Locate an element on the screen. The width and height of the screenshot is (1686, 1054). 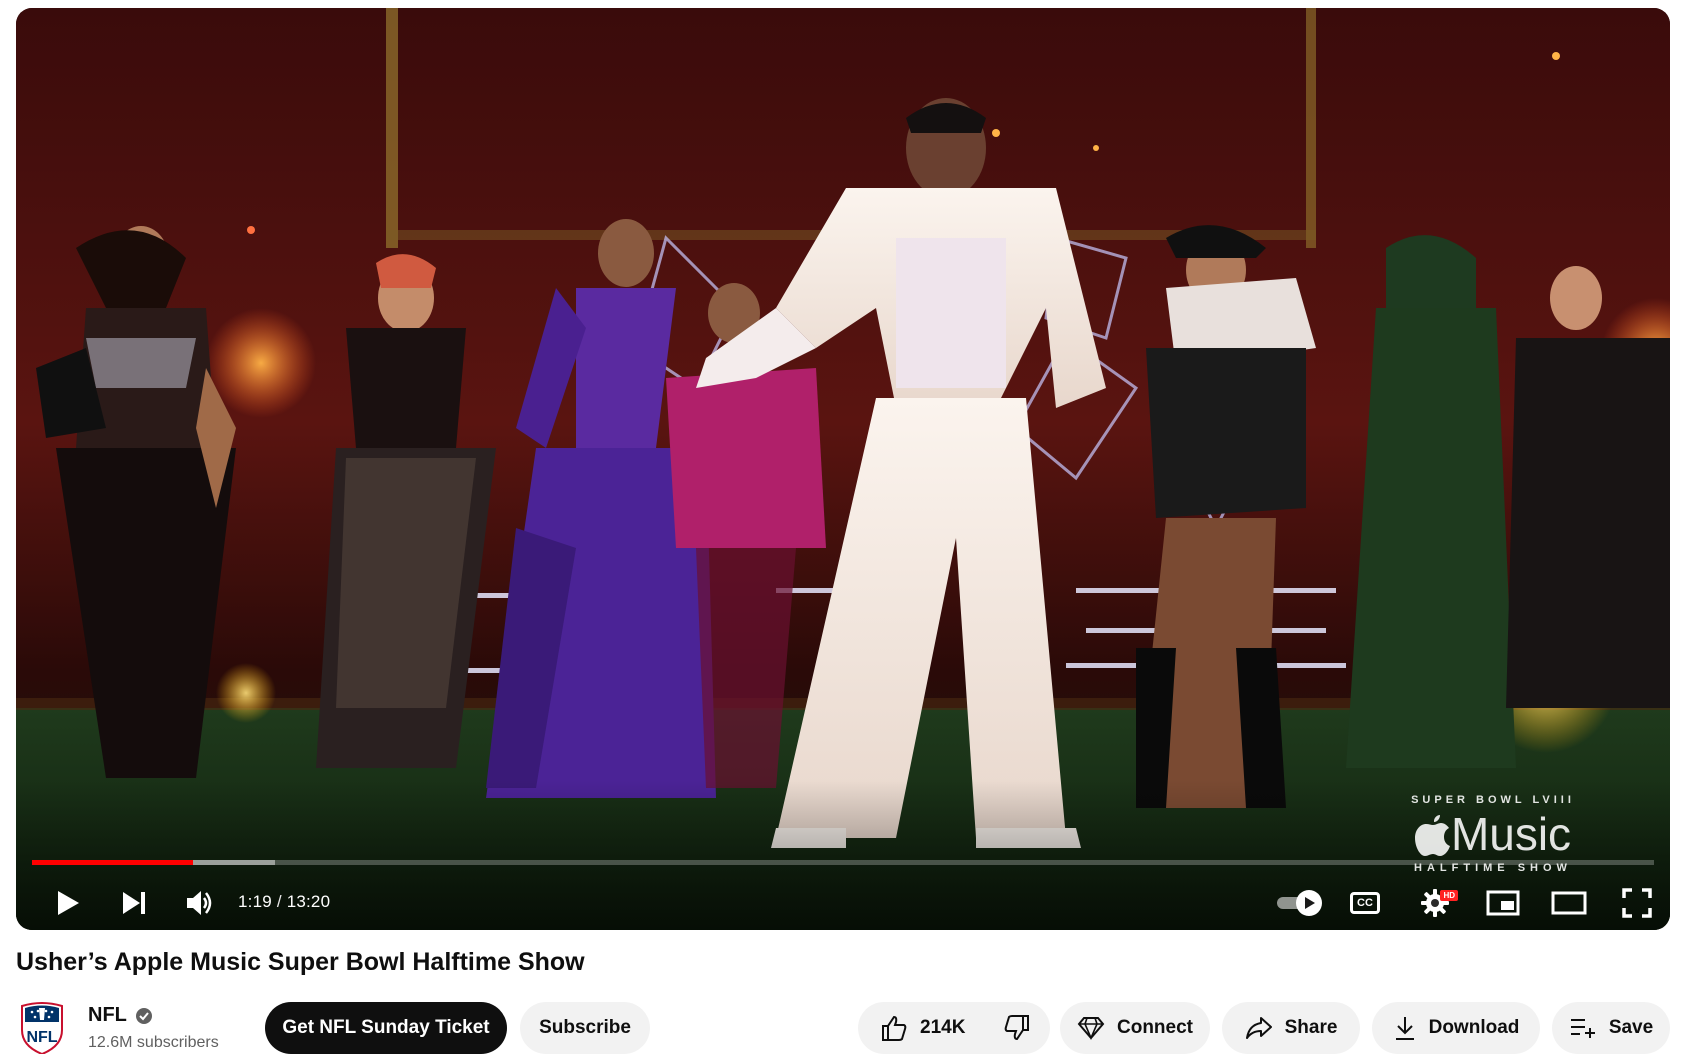
fullscreen-icon is located at coordinates (1637, 903).